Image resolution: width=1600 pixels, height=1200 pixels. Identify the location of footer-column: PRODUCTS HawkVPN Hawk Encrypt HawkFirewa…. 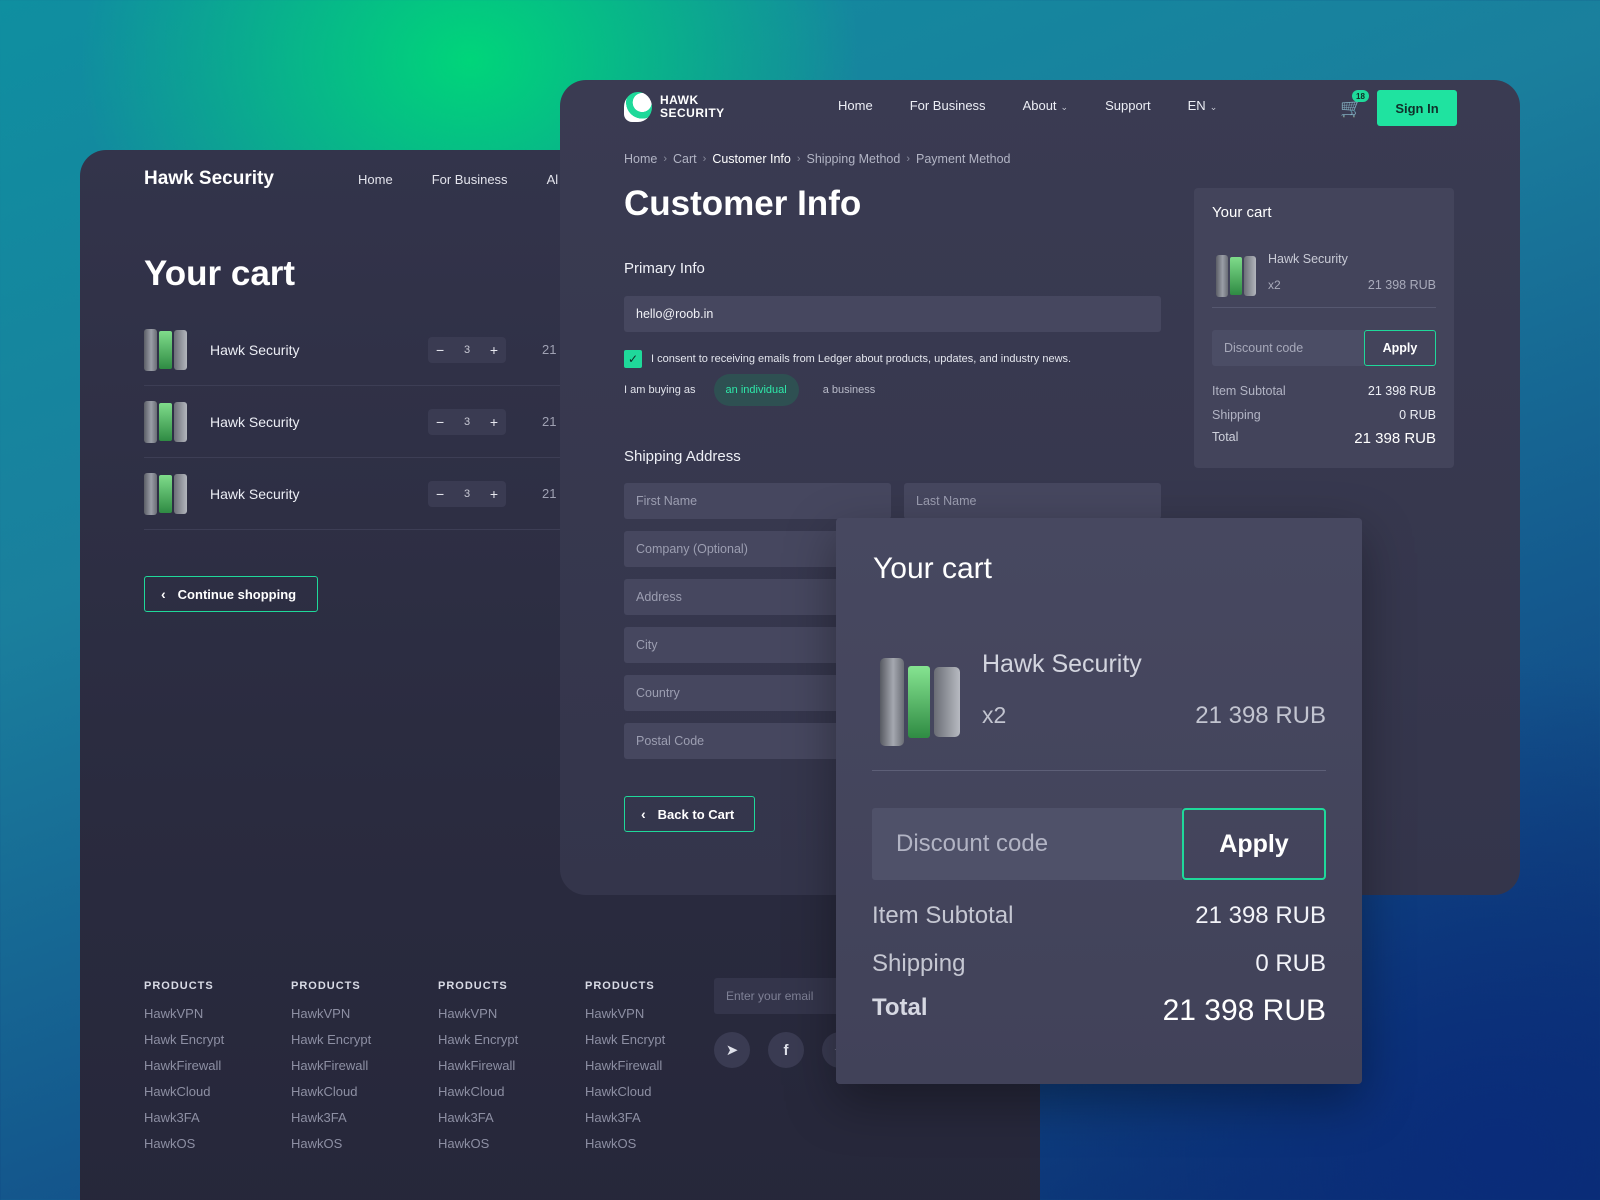
(508, 1071).